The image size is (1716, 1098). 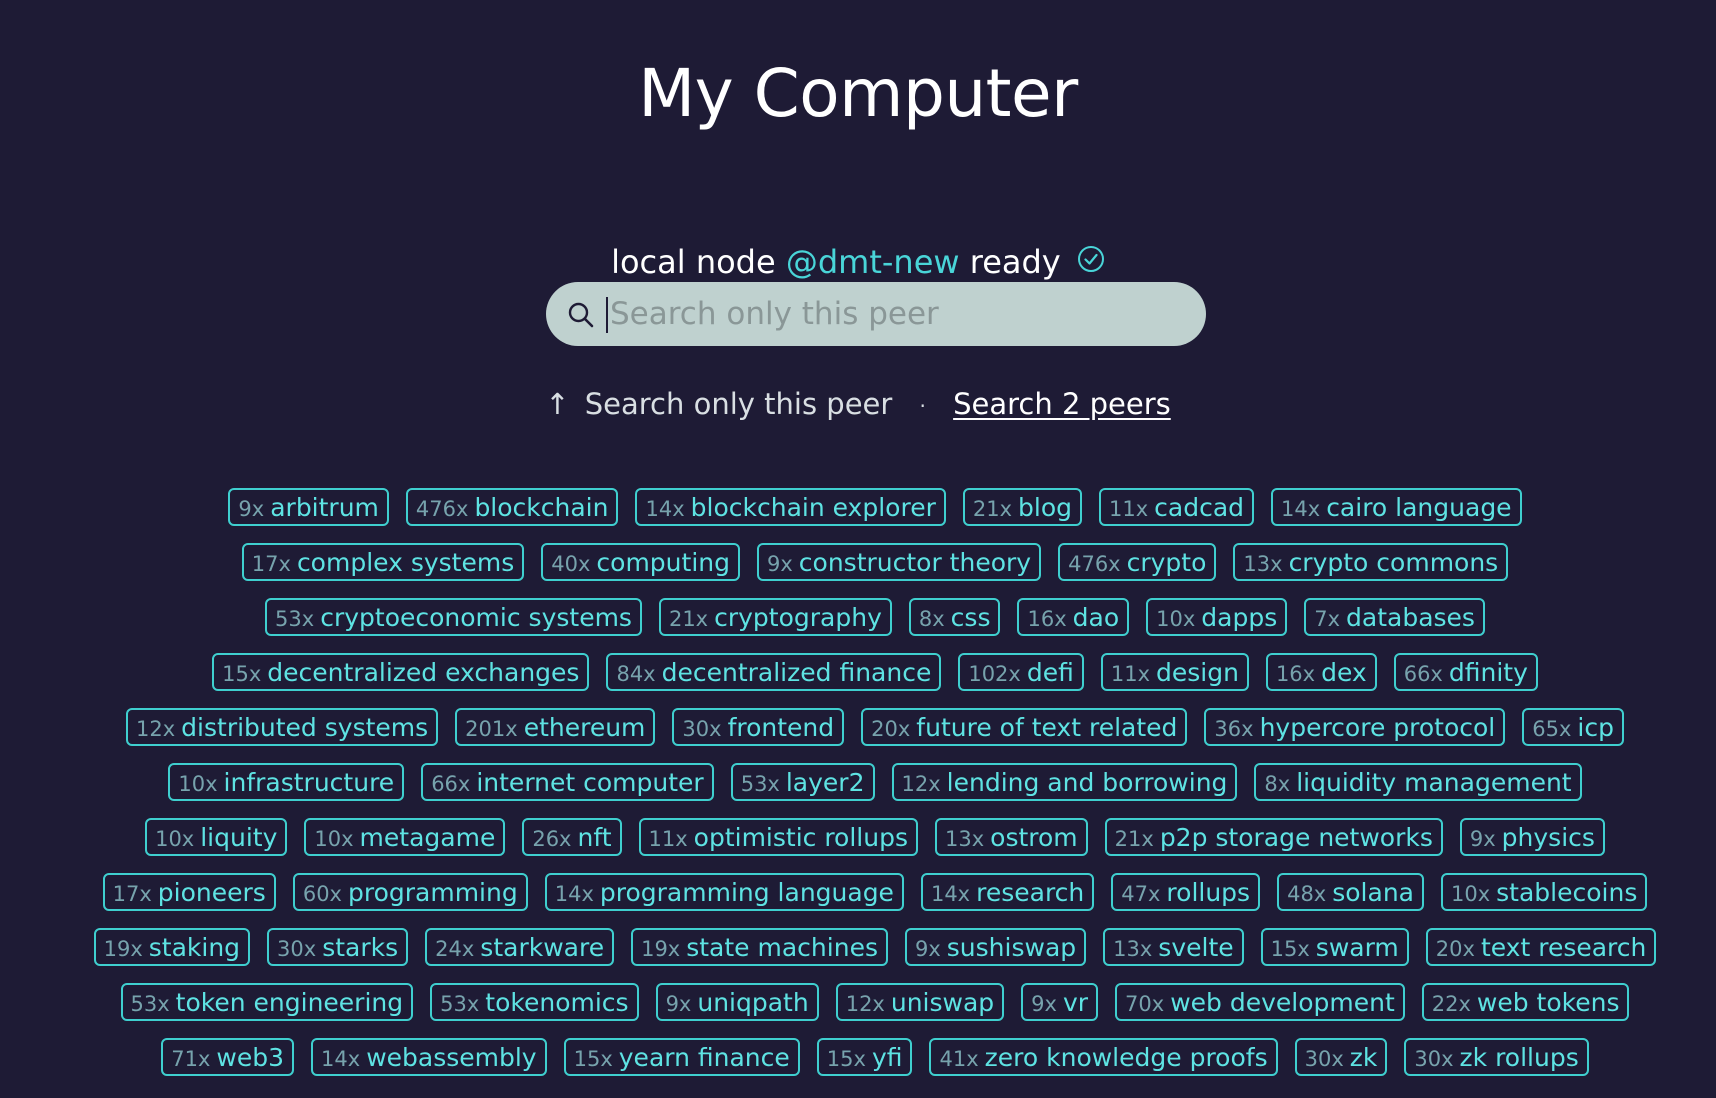 I want to click on tag-chip: 60x programming, so click(x=410, y=892).